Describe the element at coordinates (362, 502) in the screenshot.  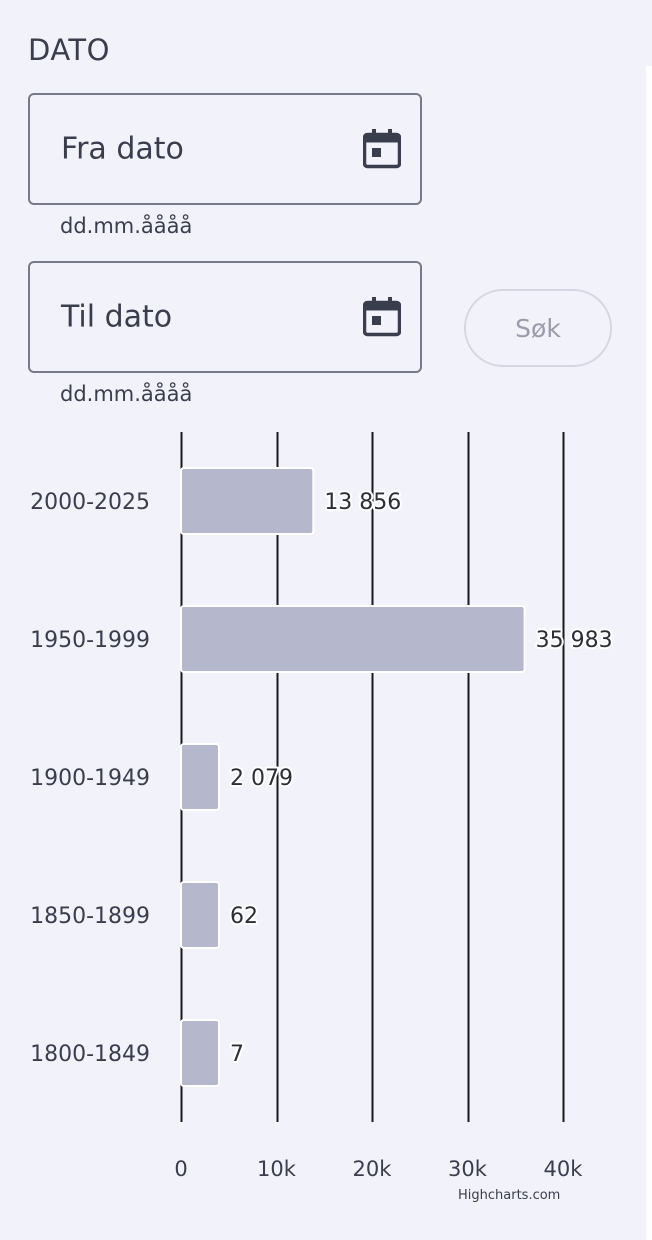
I see `data-label: 13 856` at that location.